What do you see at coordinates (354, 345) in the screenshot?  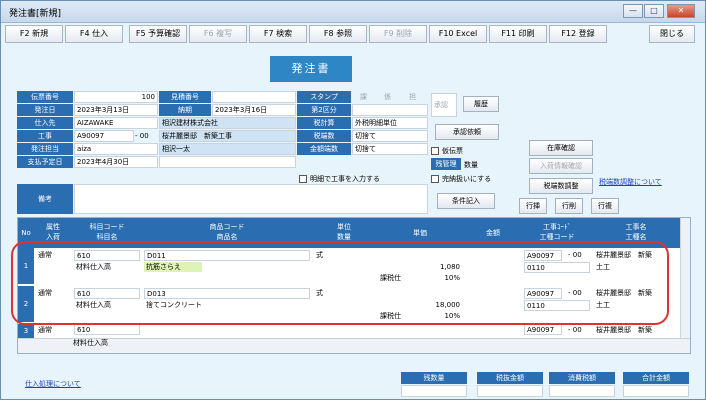 I see `horizontal-scrollbar` at bounding box center [354, 345].